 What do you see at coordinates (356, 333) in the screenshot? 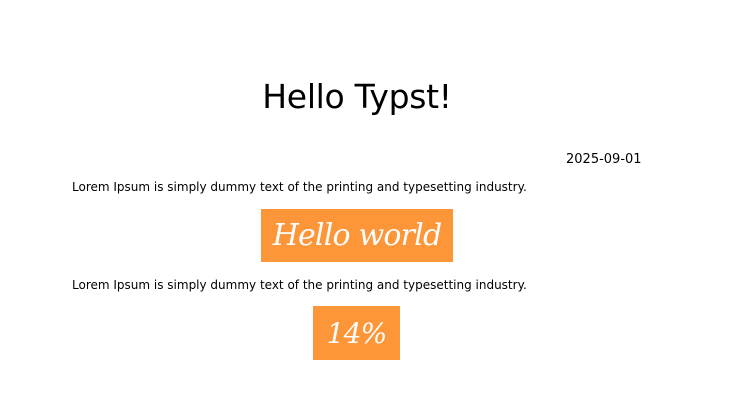
I see `highlight-box-percentage: 14%` at bounding box center [356, 333].